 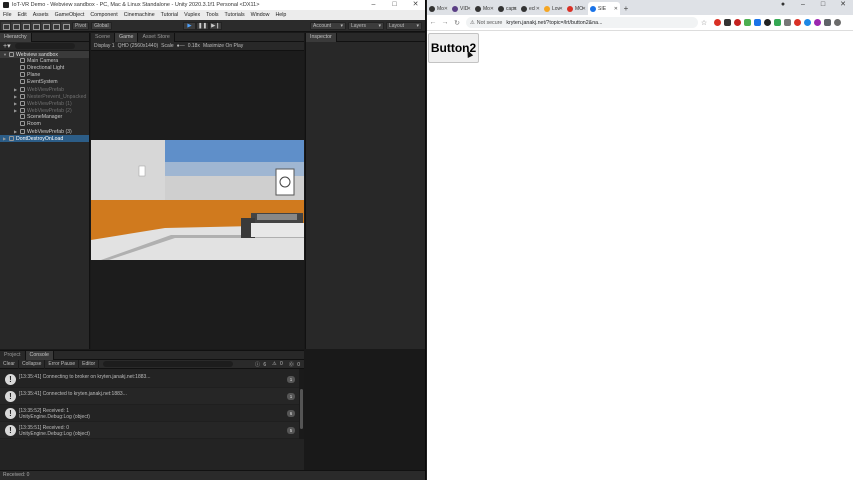 What do you see at coordinates (301, 404) in the screenshot?
I see `console-scrollbar` at bounding box center [301, 404].